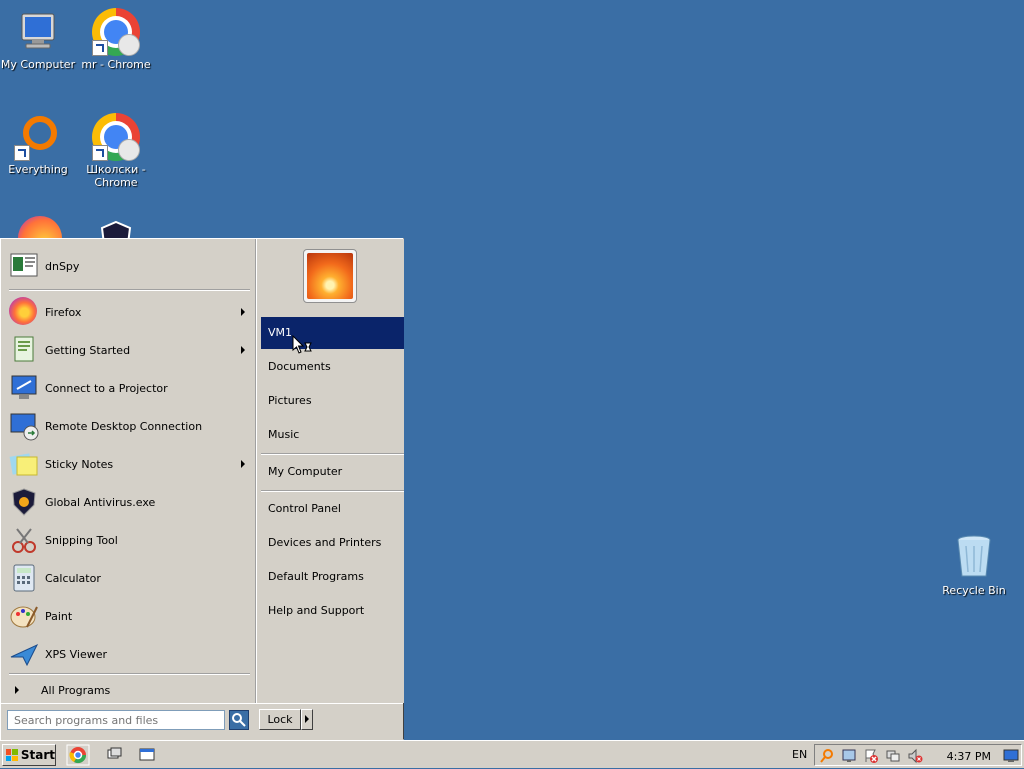 The width and height of the screenshot is (1024, 769). I want to click on getting-started-icon, so click(24, 350).